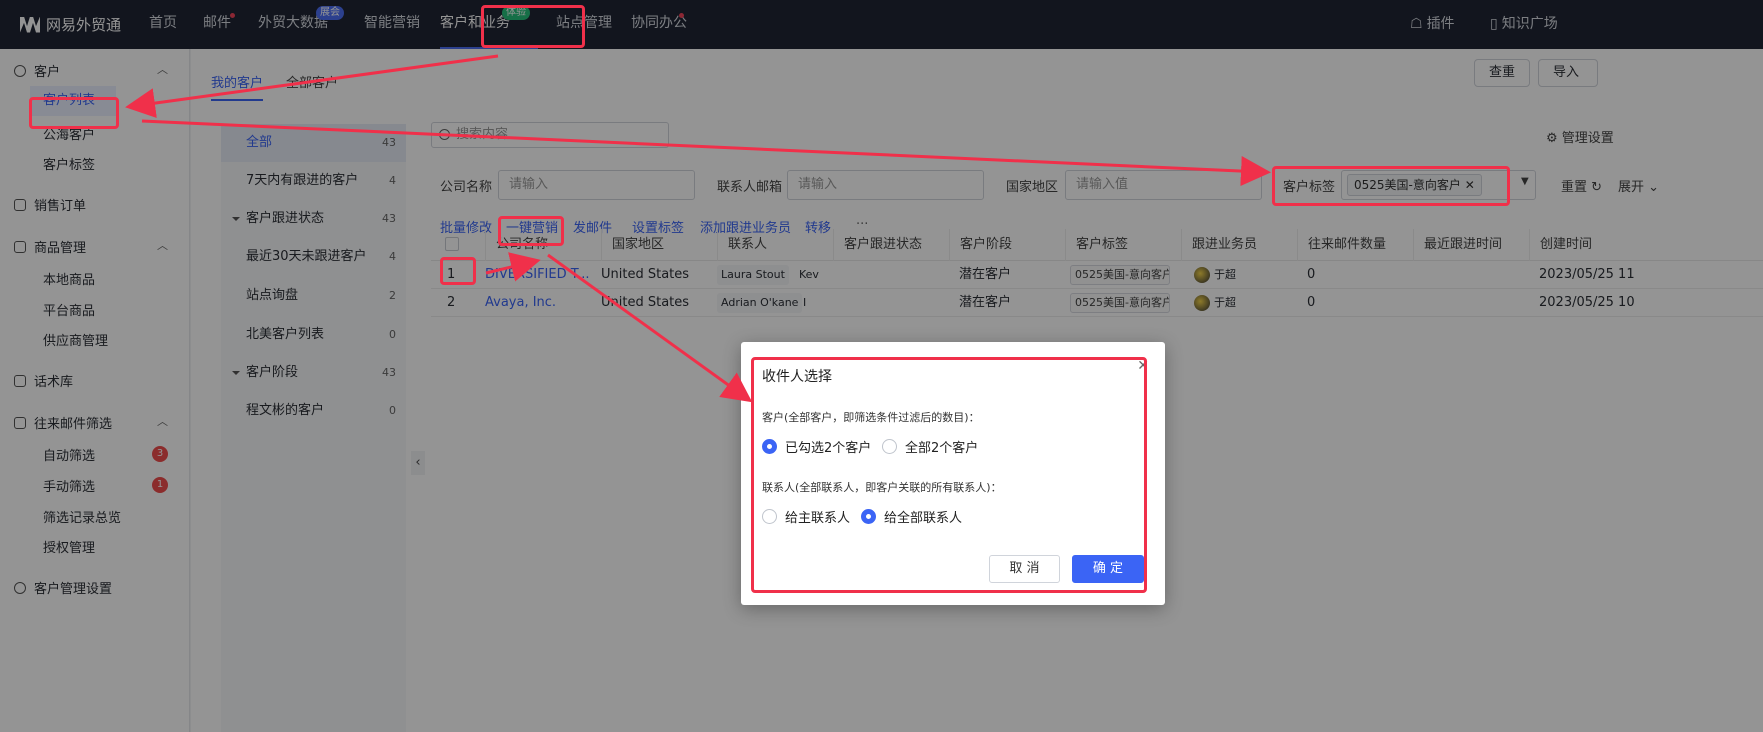  What do you see at coordinates (949, 475) in the screenshot?
I see `annotation-box-dialog` at bounding box center [949, 475].